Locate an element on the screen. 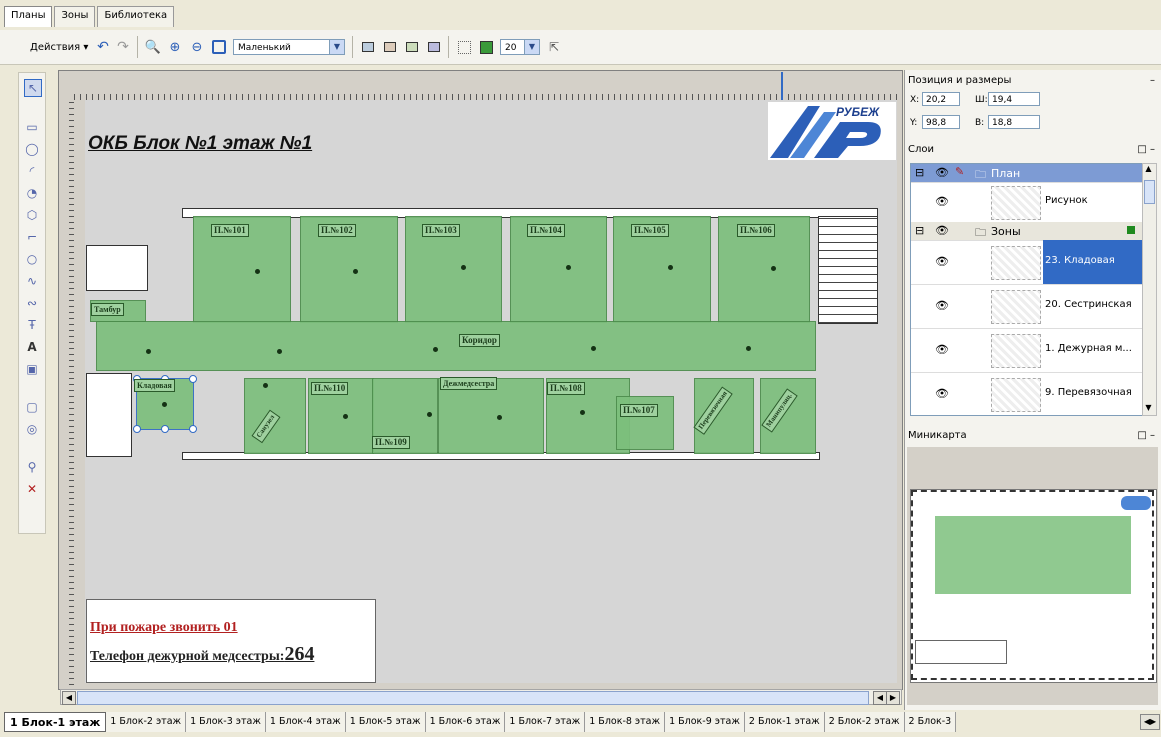  pencil-icon: ✎ is located at coordinates (959, 171).